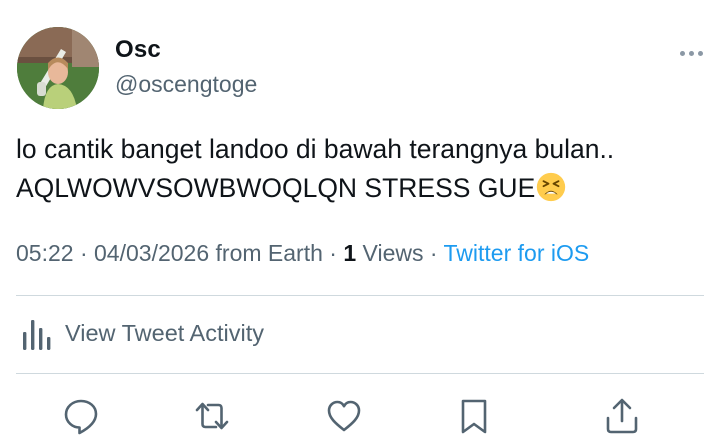 This screenshot has width=720, height=447. I want to click on share-icon, so click(622, 416).